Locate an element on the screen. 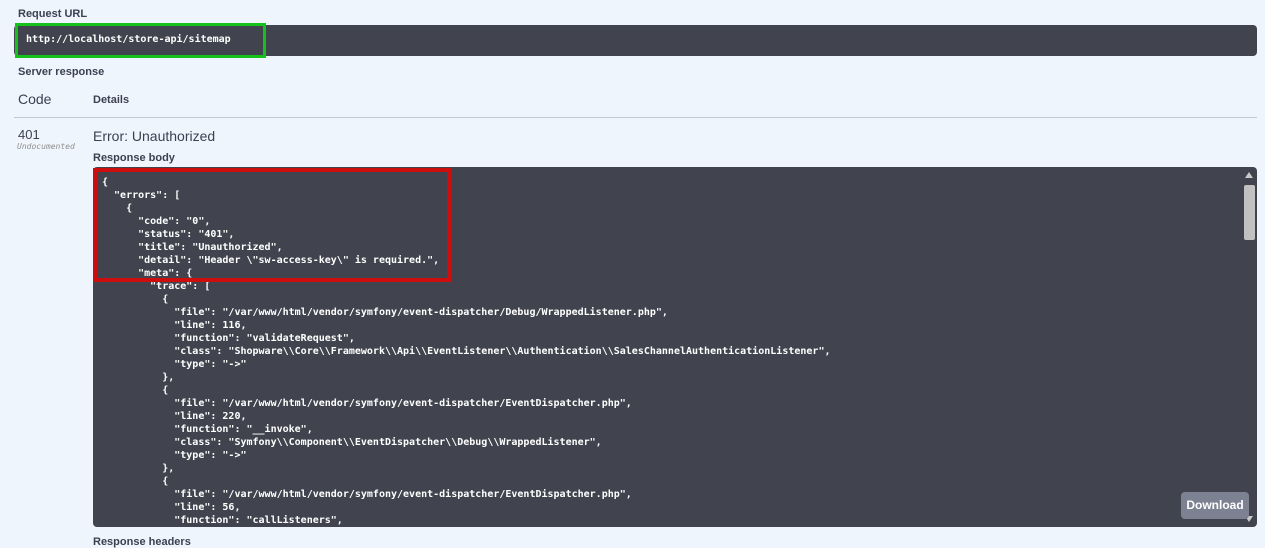 Image resolution: width=1265 pixels, height=548 pixels. scrollbar-thumb is located at coordinates (1249, 212).